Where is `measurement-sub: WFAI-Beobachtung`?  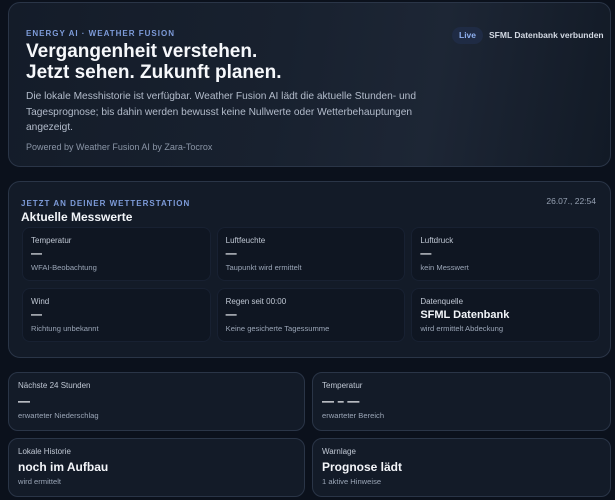 measurement-sub: WFAI-Beobachtung is located at coordinates (64, 267).